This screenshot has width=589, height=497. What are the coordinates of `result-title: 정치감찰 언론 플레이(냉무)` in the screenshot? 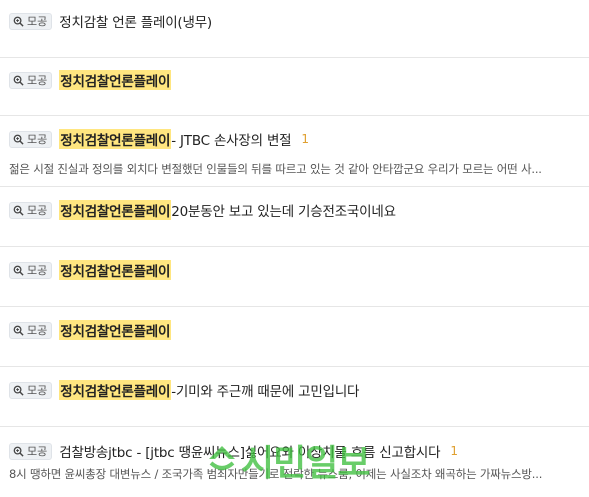 It's located at (135, 21).